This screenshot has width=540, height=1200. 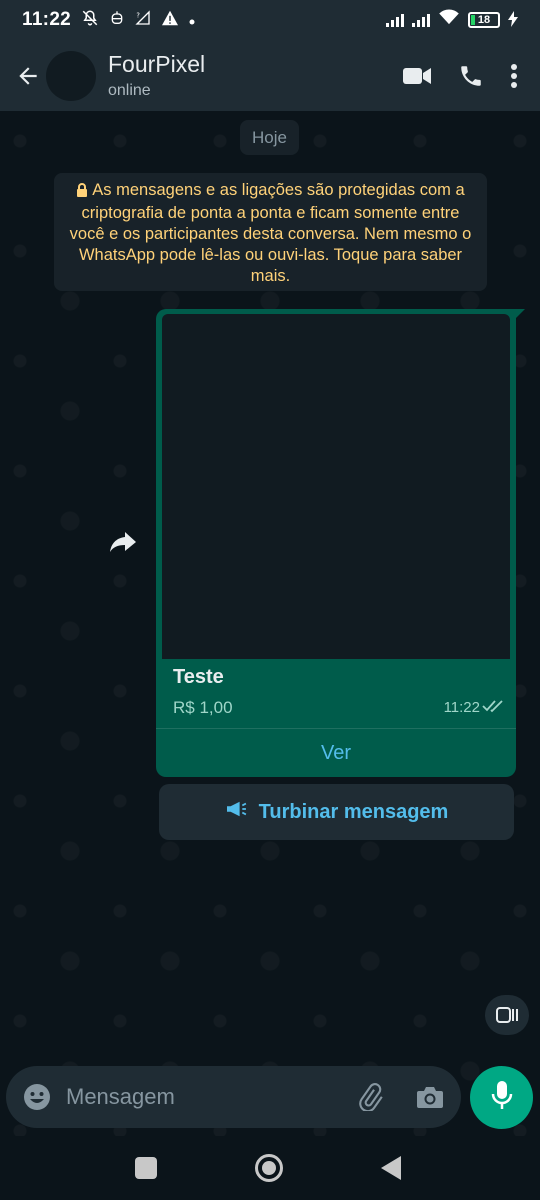 I want to click on dot-icon, so click(x=192, y=20).